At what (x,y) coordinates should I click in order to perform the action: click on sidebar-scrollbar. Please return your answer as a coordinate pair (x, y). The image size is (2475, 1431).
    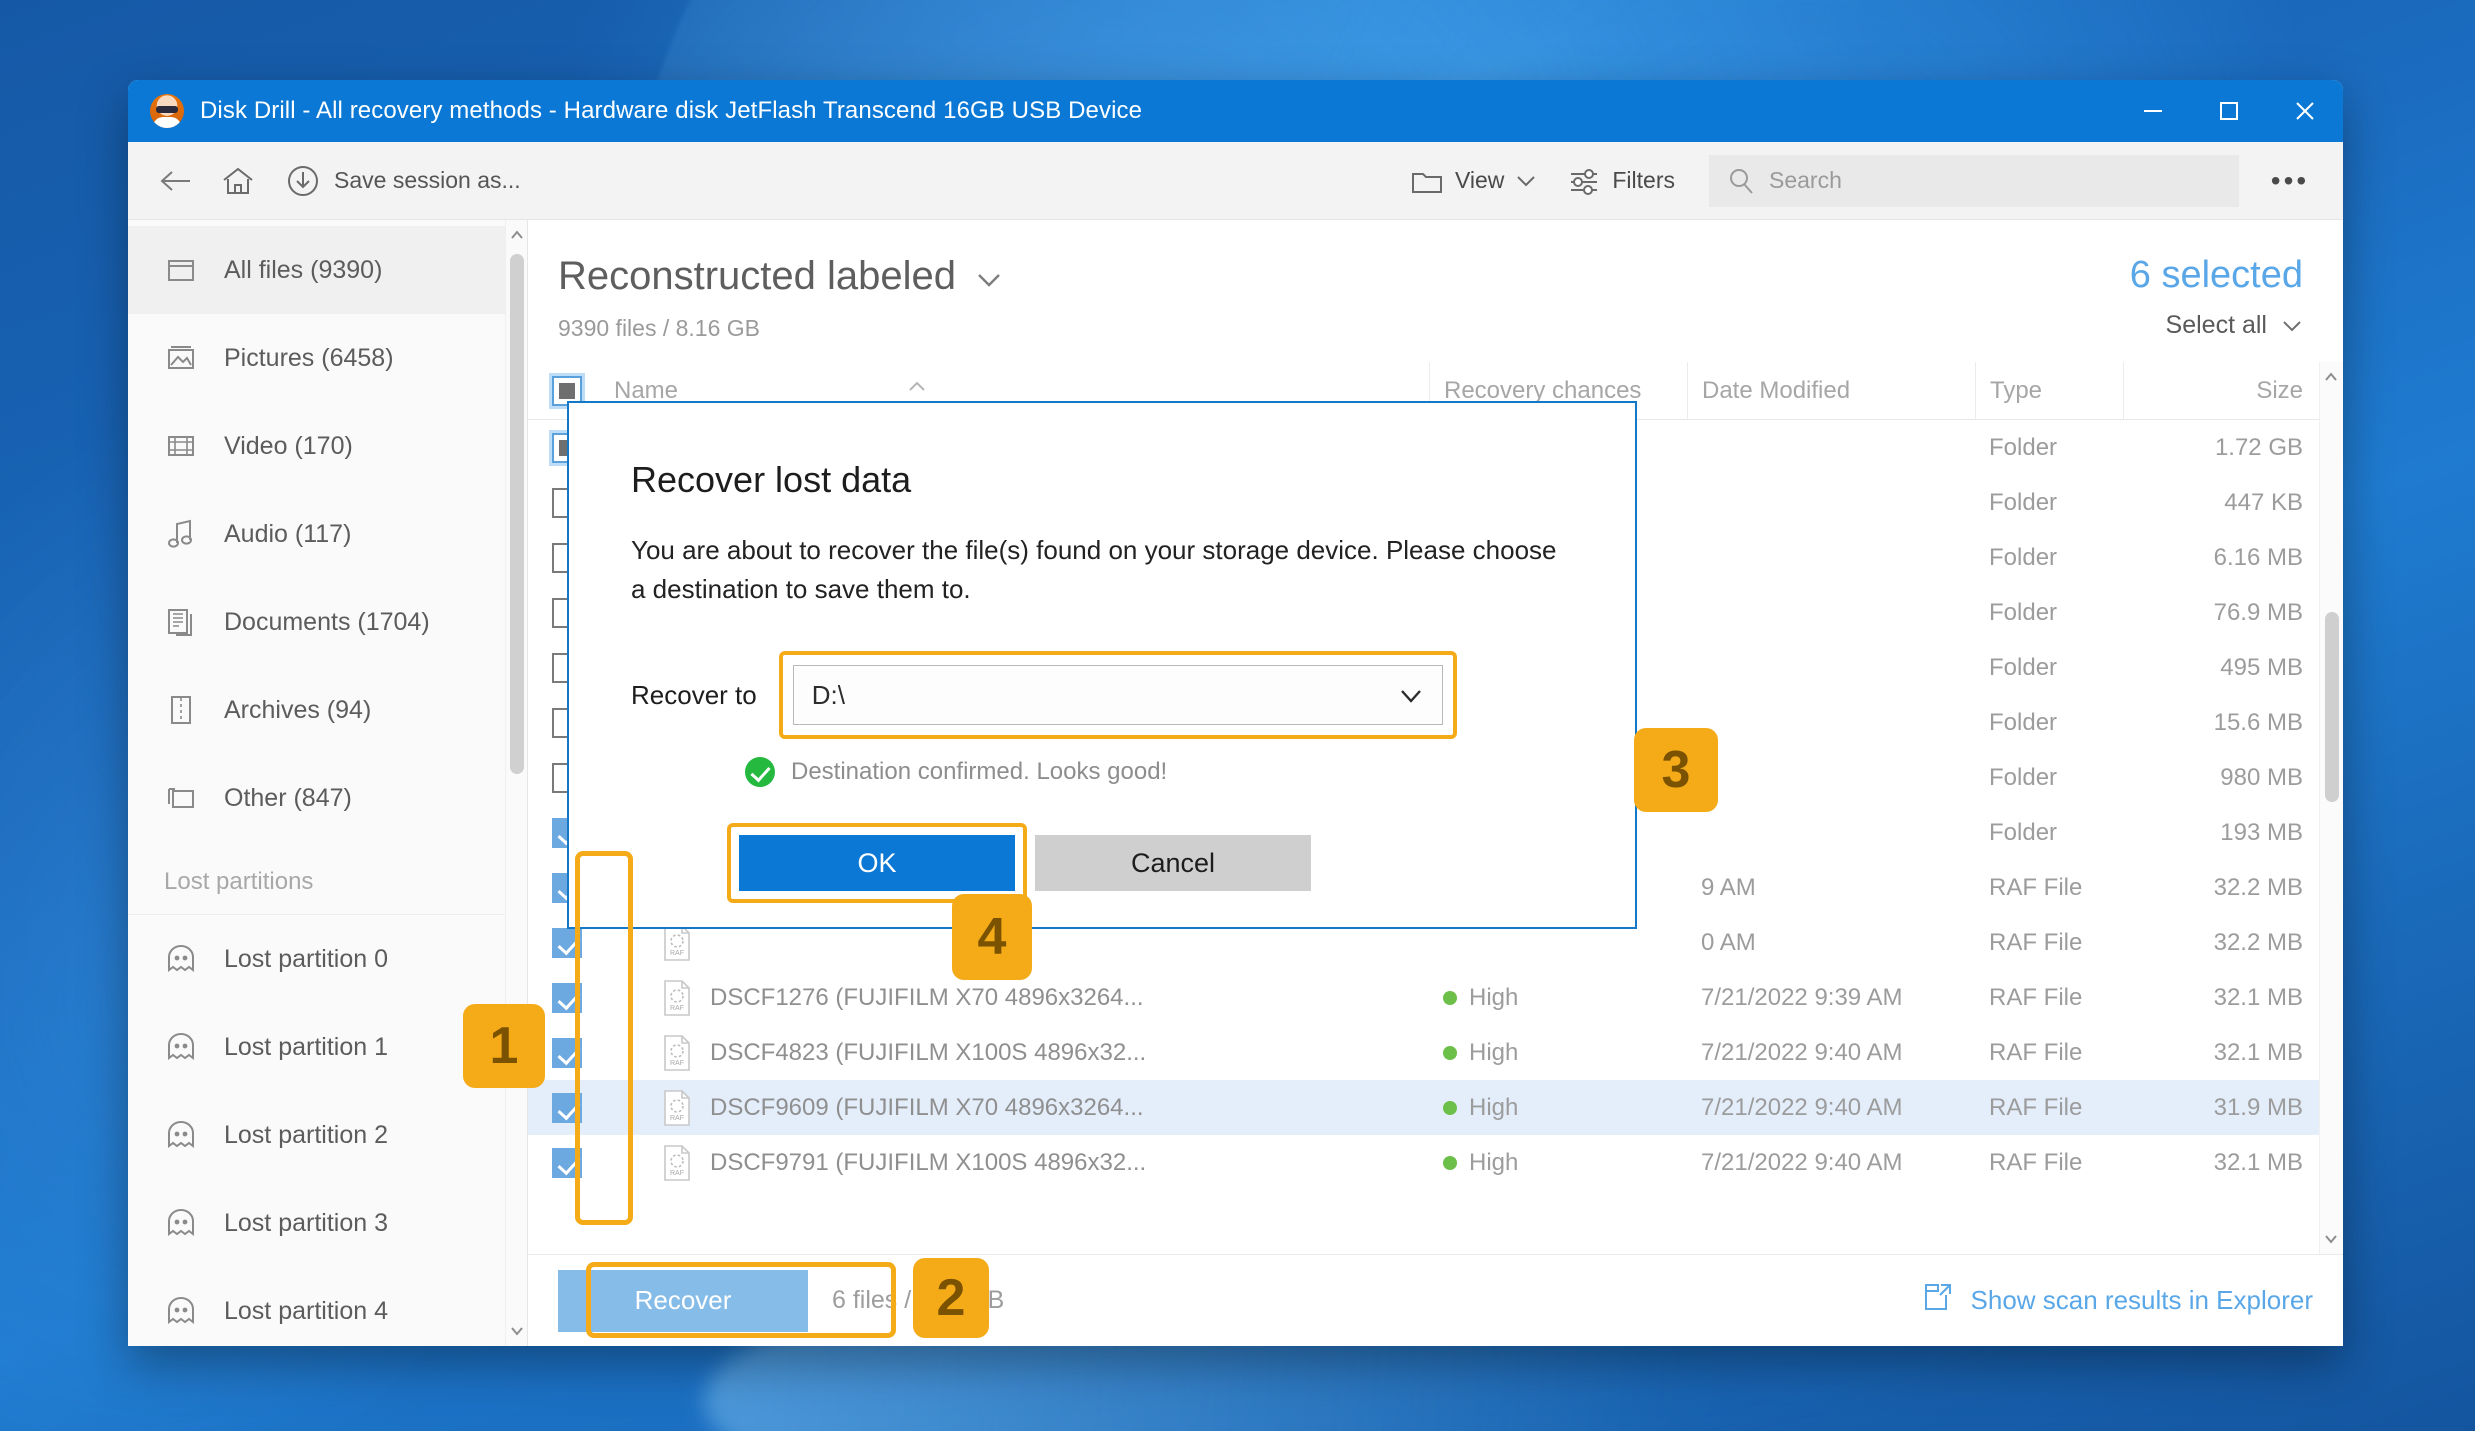
    Looking at the image, I should click on (516, 783).